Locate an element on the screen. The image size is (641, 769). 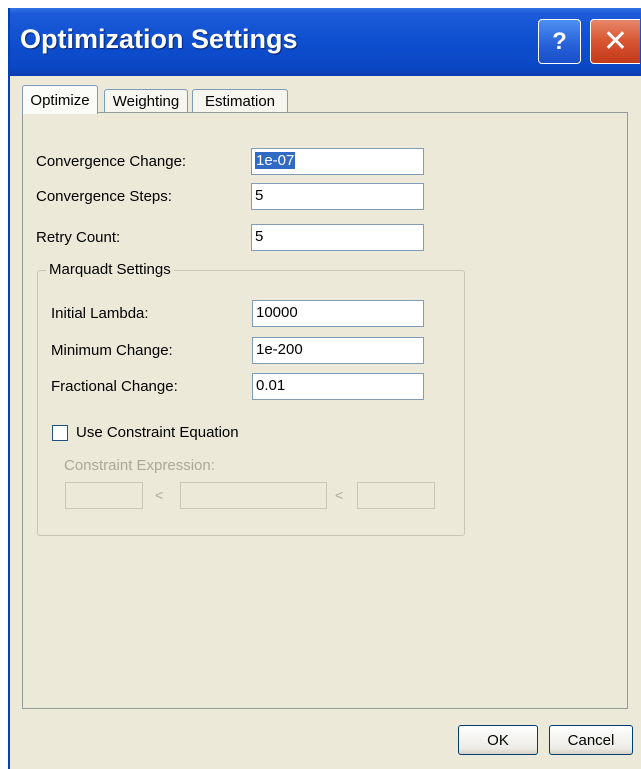
initial-lambda-label: Initial Lambda: is located at coordinates (100, 313).